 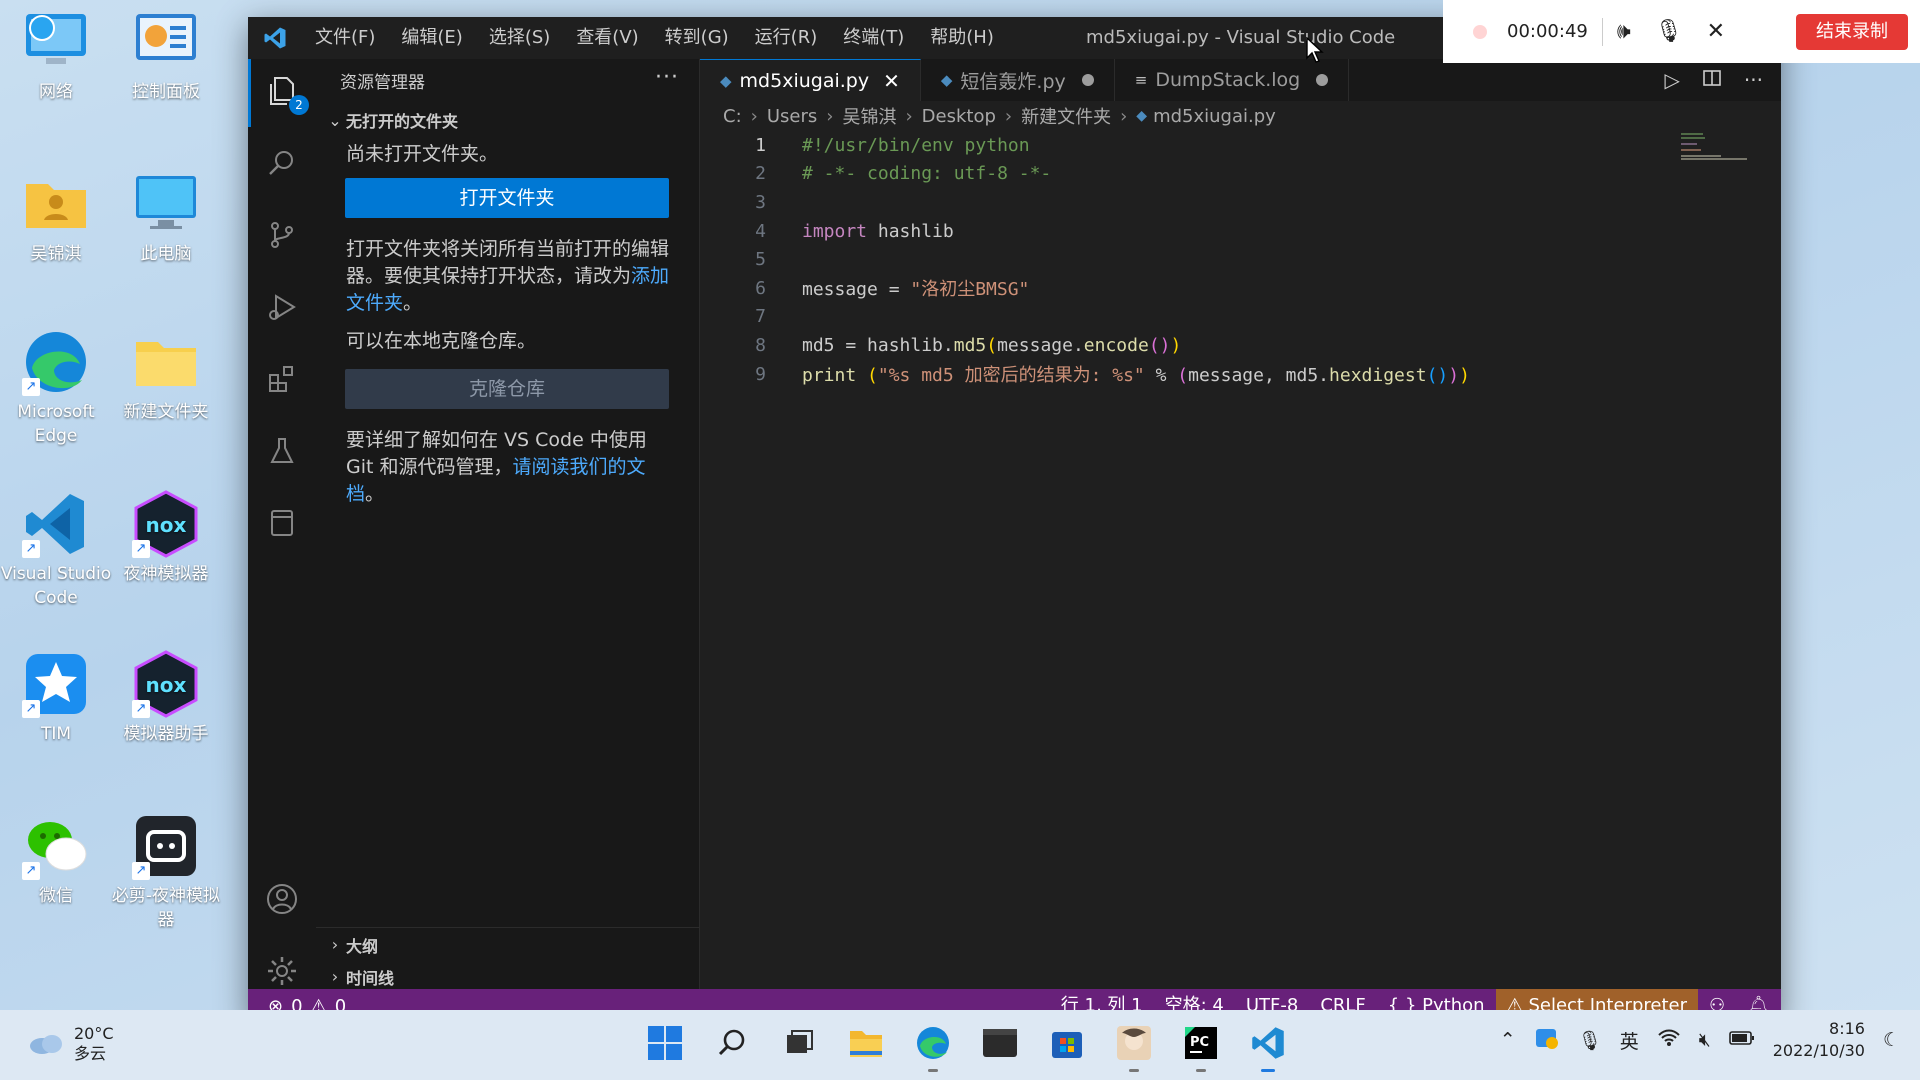 I want to click on clone-repo-button: 克隆仓库, so click(x=507, y=389).